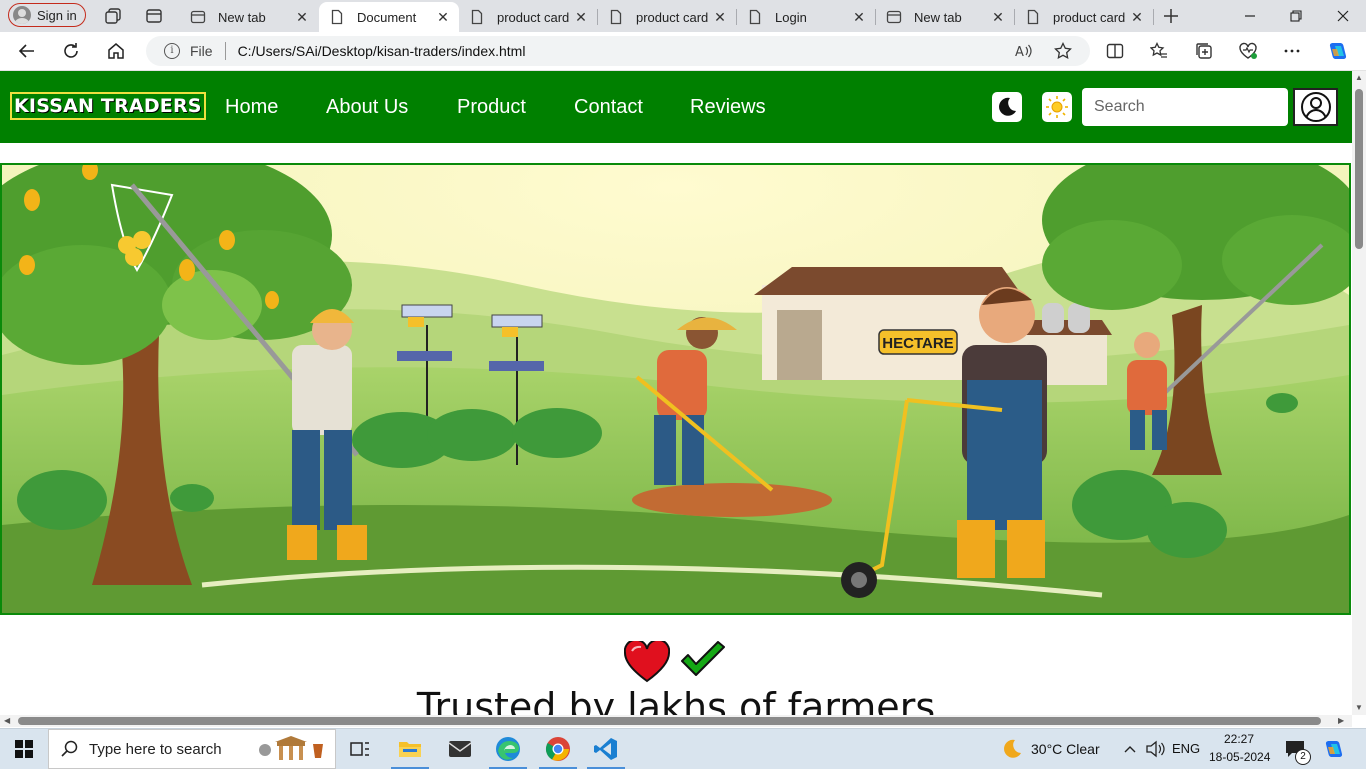 The image size is (1366, 769). Describe the element at coordinates (1338, 51) in the screenshot. I see `copilot-icon` at that location.